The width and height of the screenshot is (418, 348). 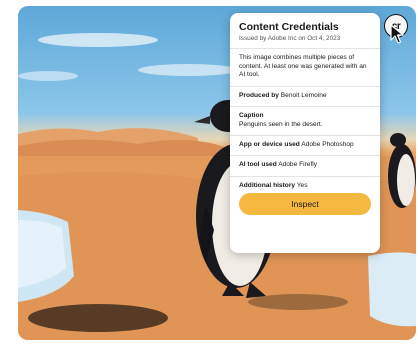 I want to click on app-label: App or device used, so click(x=269, y=144).